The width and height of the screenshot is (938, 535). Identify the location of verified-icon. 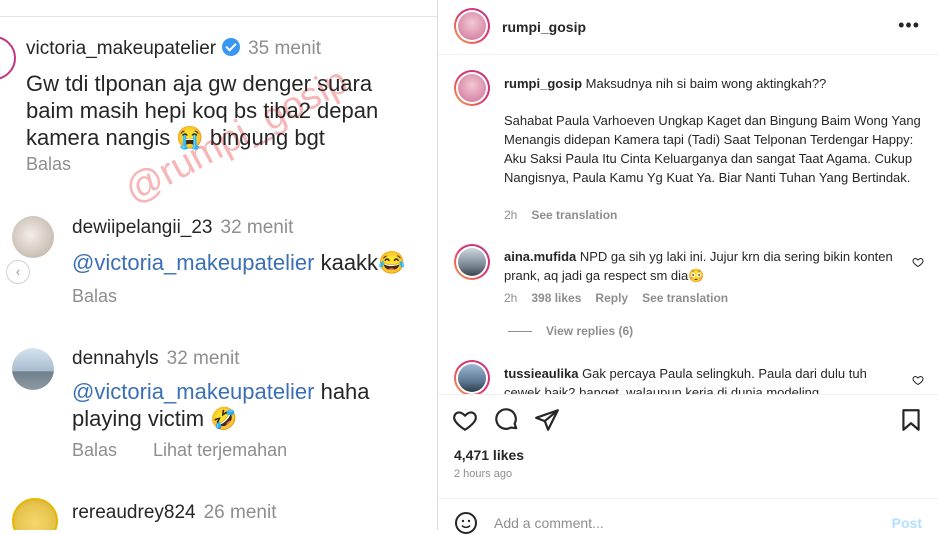
(231, 47).